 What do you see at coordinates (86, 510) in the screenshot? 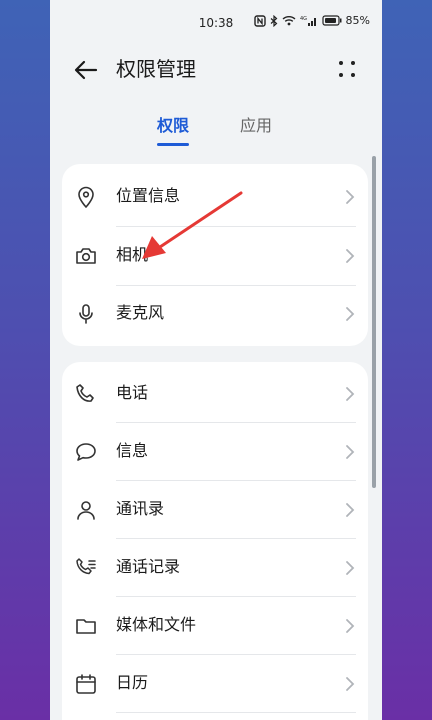
I see `contacts-icon` at bounding box center [86, 510].